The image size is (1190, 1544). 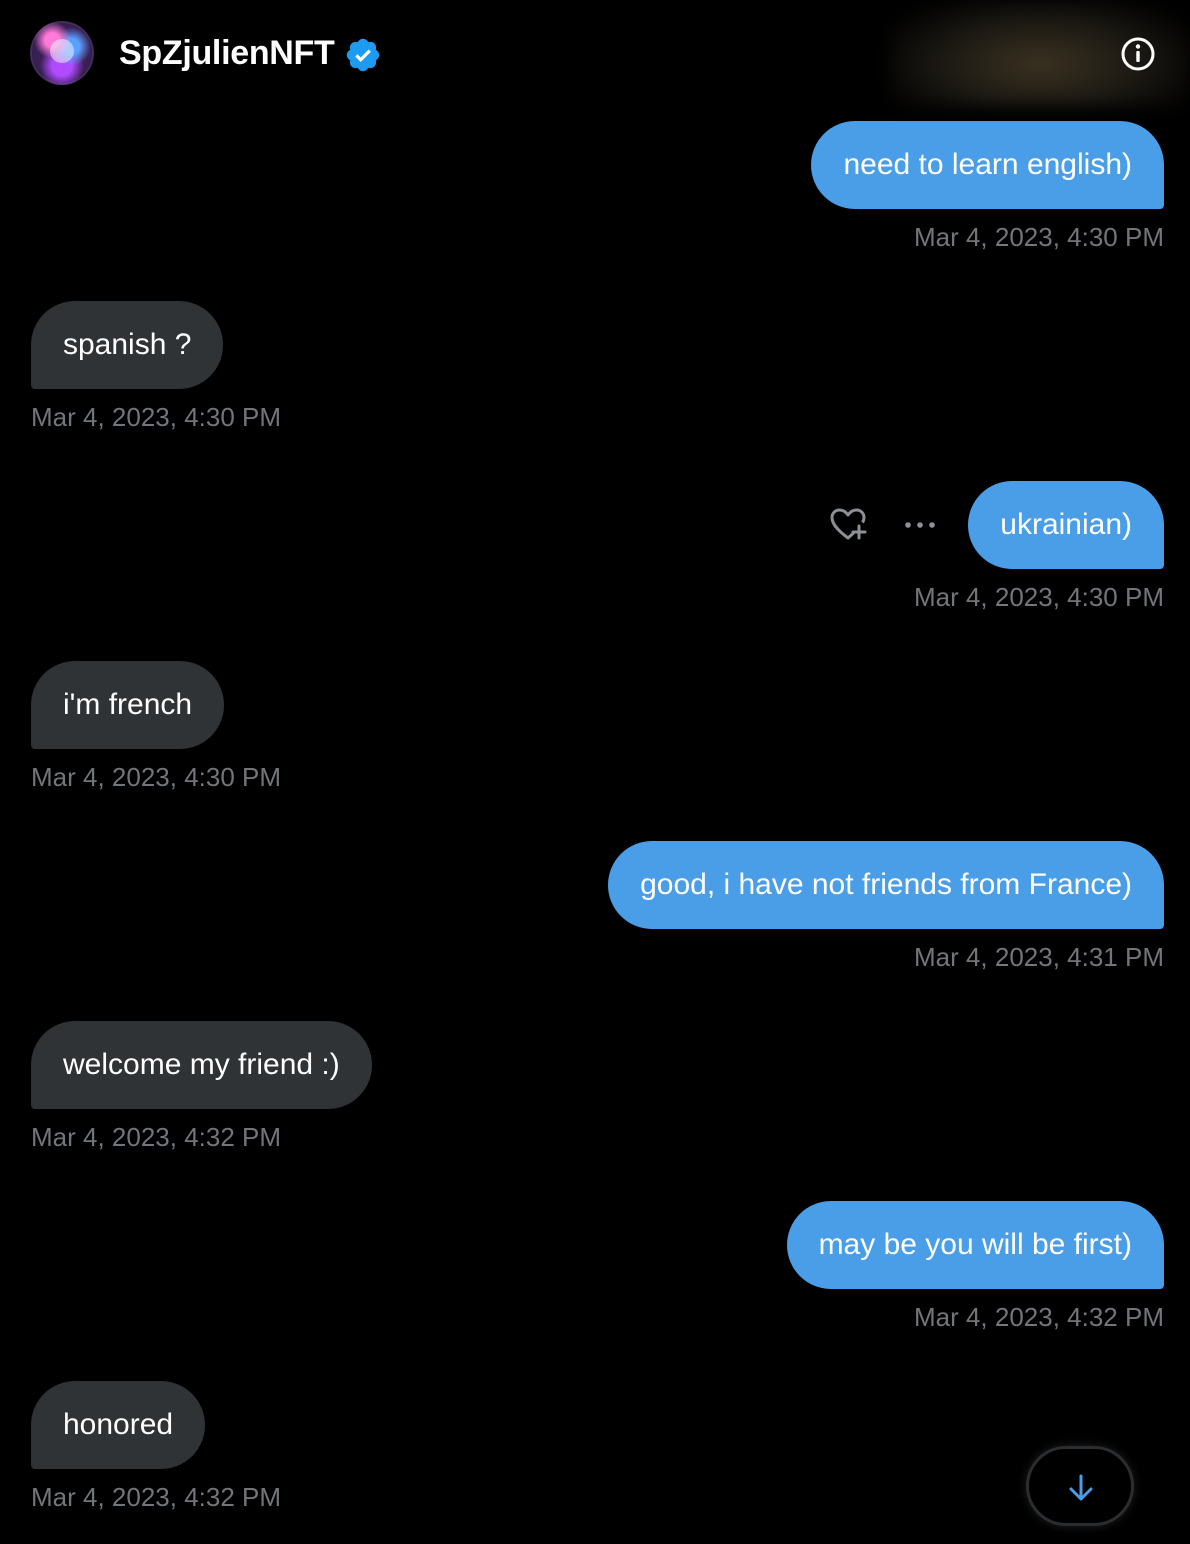 What do you see at coordinates (1038, 957) in the screenshot?
I see `message-timestamp: Mar 4, 2023, 4:31 PM` at bounding box center [1038, 957].